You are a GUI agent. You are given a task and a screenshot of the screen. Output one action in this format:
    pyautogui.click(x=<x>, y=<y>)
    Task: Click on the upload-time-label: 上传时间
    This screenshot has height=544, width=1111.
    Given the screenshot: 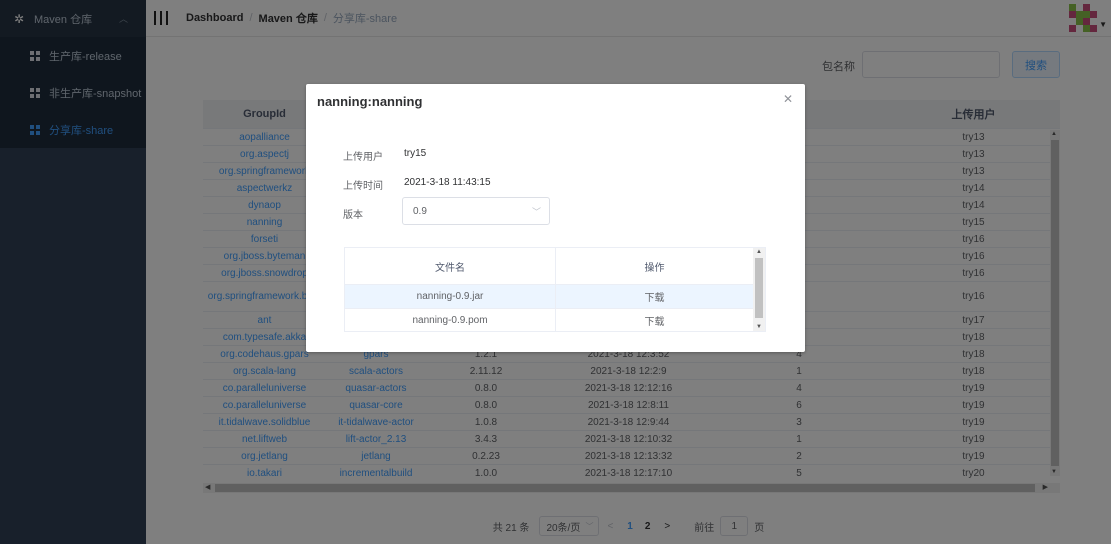 What is the action you would take?
    pyautogui.click(x=363, y=186)
    